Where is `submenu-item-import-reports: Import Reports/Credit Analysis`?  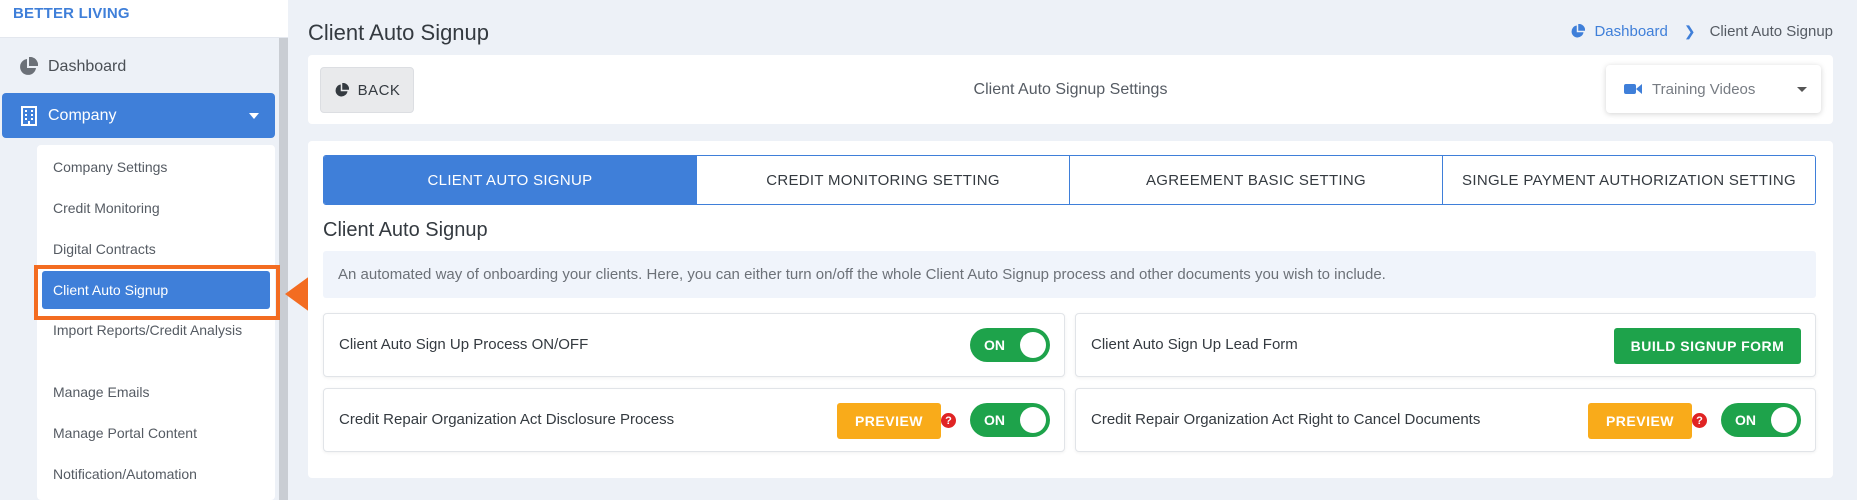
submenu-item-import-reports: Import Reports/Credit Analysis is located at coordinates (158, 330).